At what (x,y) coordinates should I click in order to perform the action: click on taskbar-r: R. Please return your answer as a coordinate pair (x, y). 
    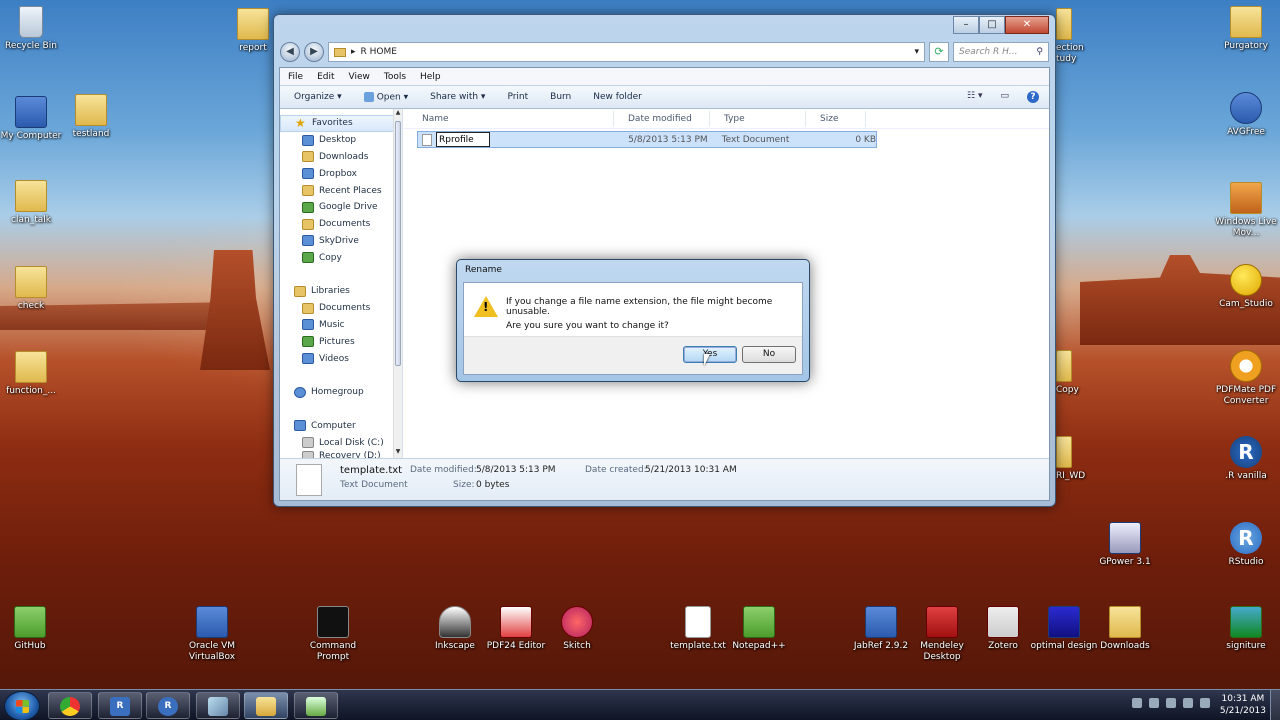
    Looking at the image, I should click on (120, 705).